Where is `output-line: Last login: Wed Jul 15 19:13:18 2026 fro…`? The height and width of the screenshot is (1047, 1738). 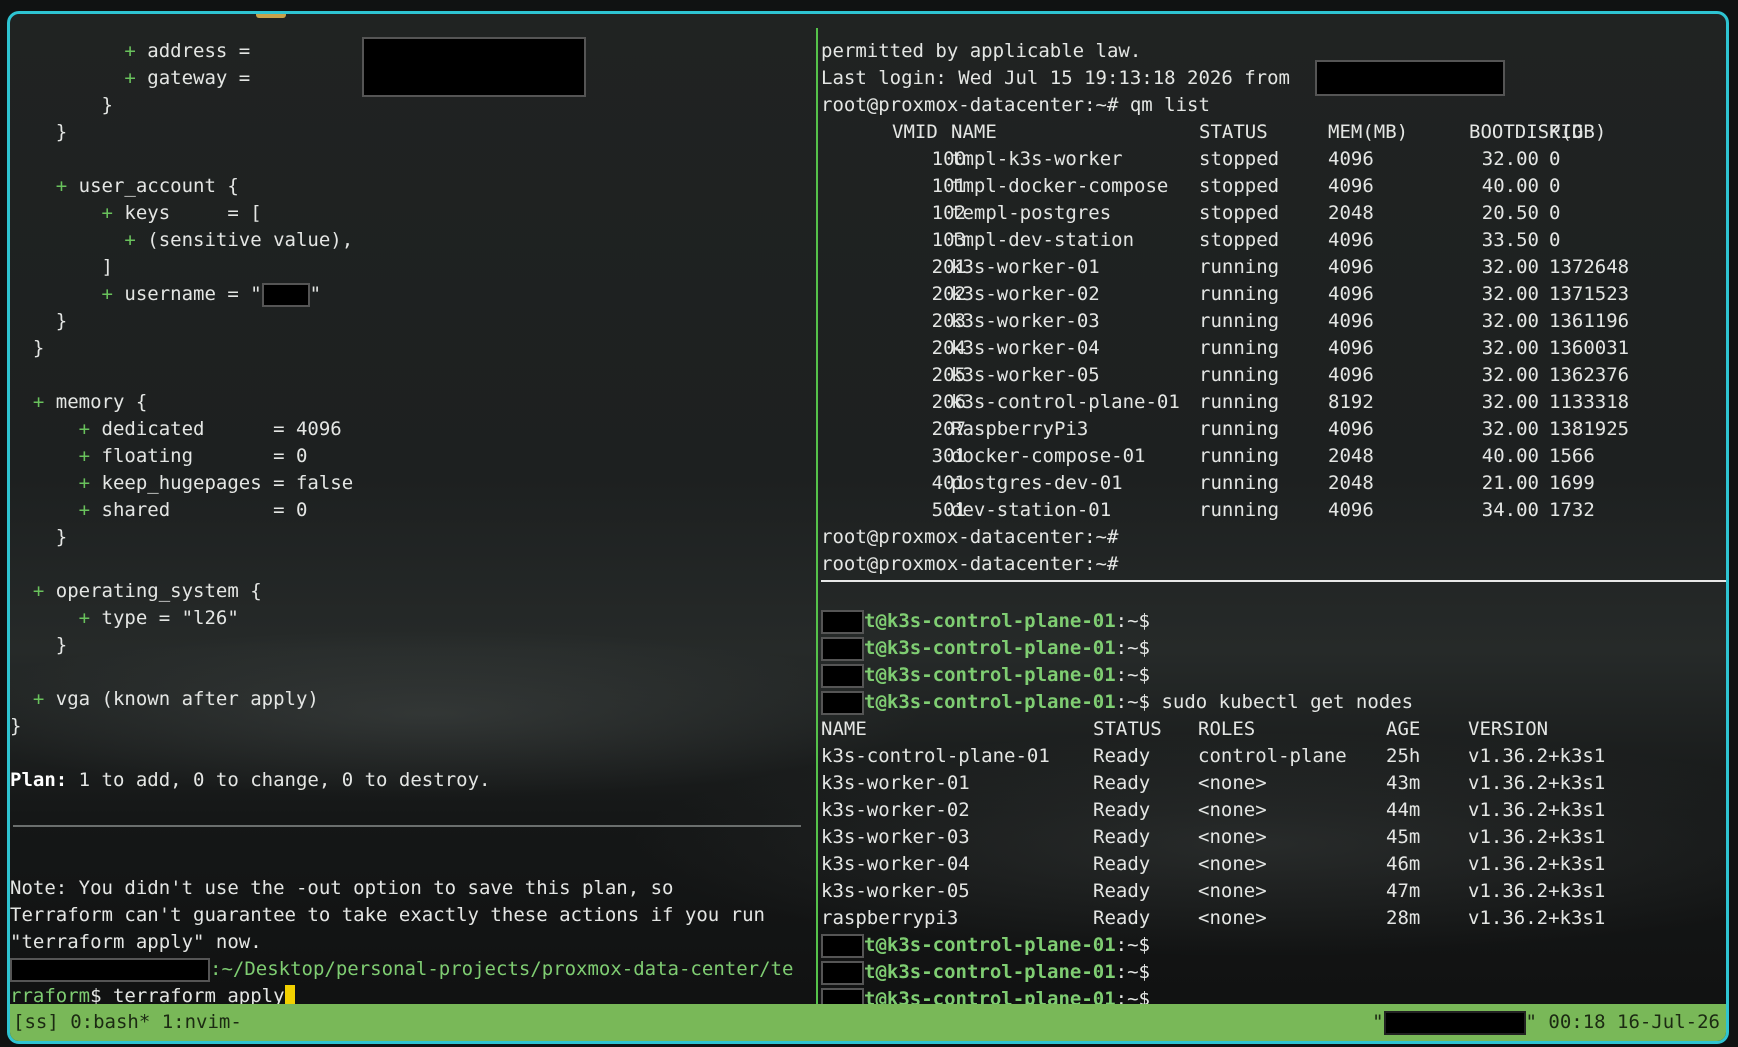 output-line: Last login: Wed Jul 15 19:13:18 2026 fro… is located at coordinates (1163, 78).